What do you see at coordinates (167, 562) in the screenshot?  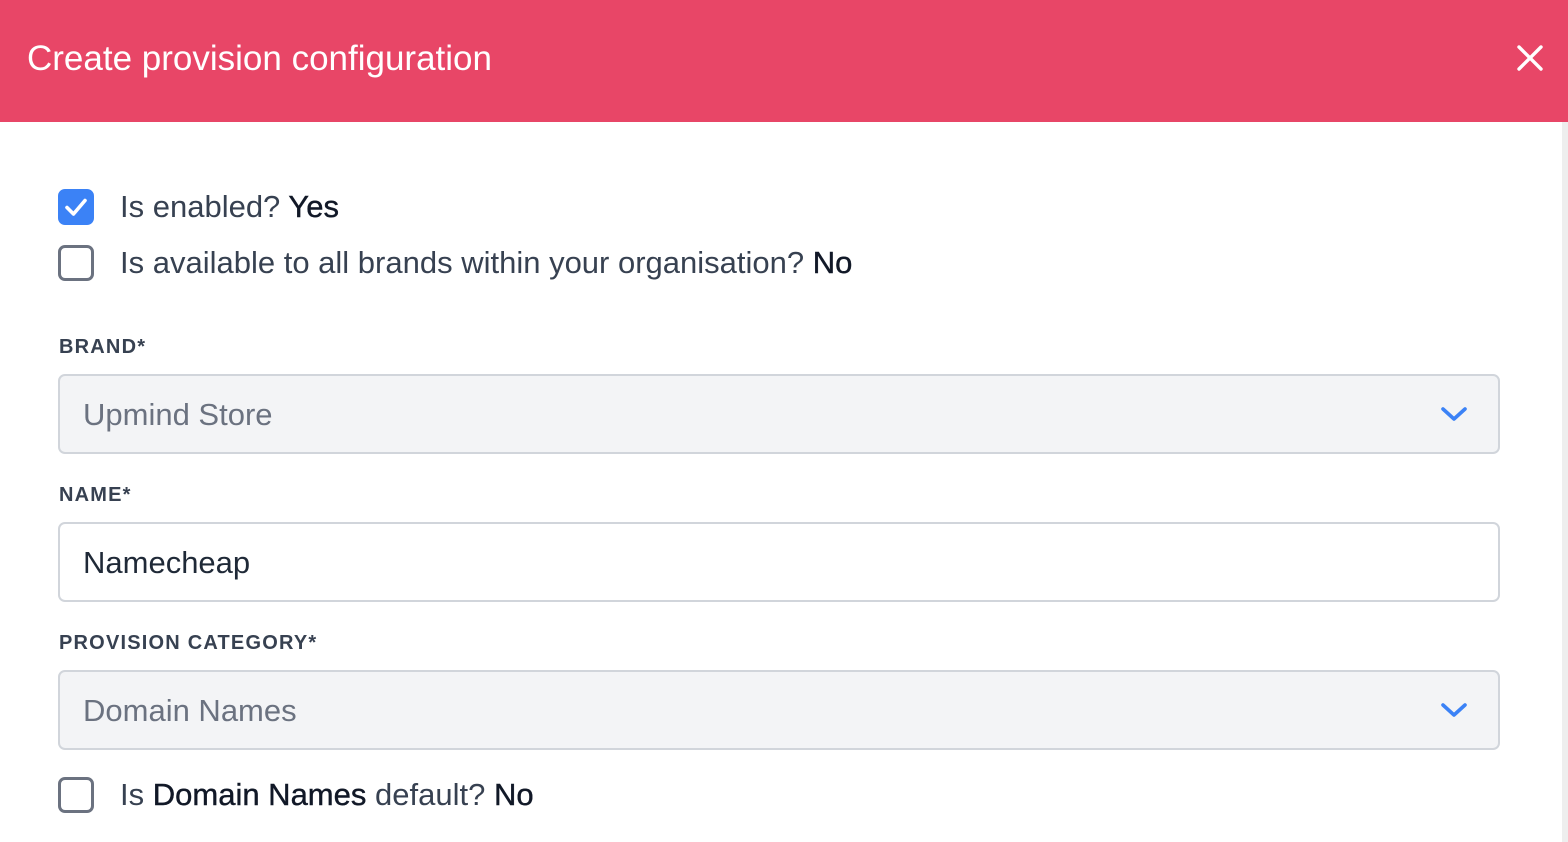 I see `name-input-value: Namecheap` at bounding box center [167, 562].